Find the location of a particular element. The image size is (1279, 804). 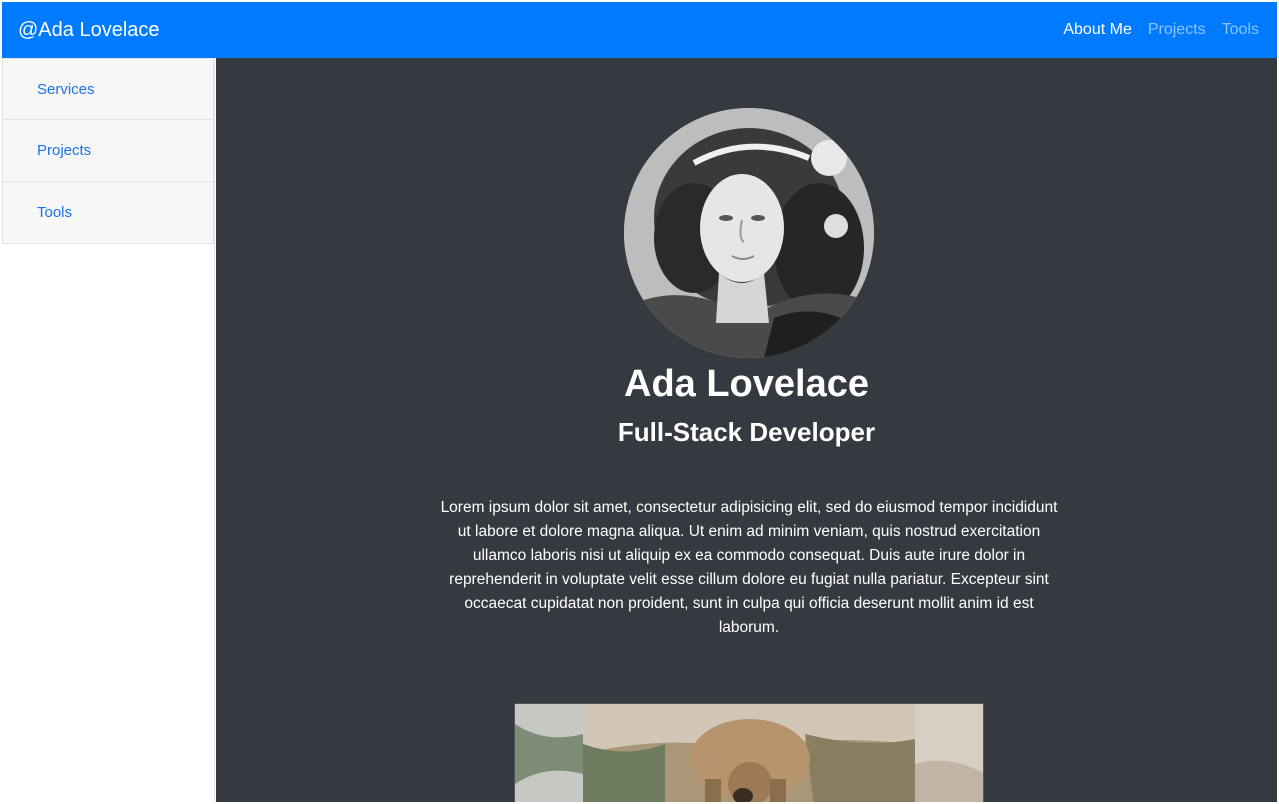

project-image-carousel is located at coordinates (749, 752).